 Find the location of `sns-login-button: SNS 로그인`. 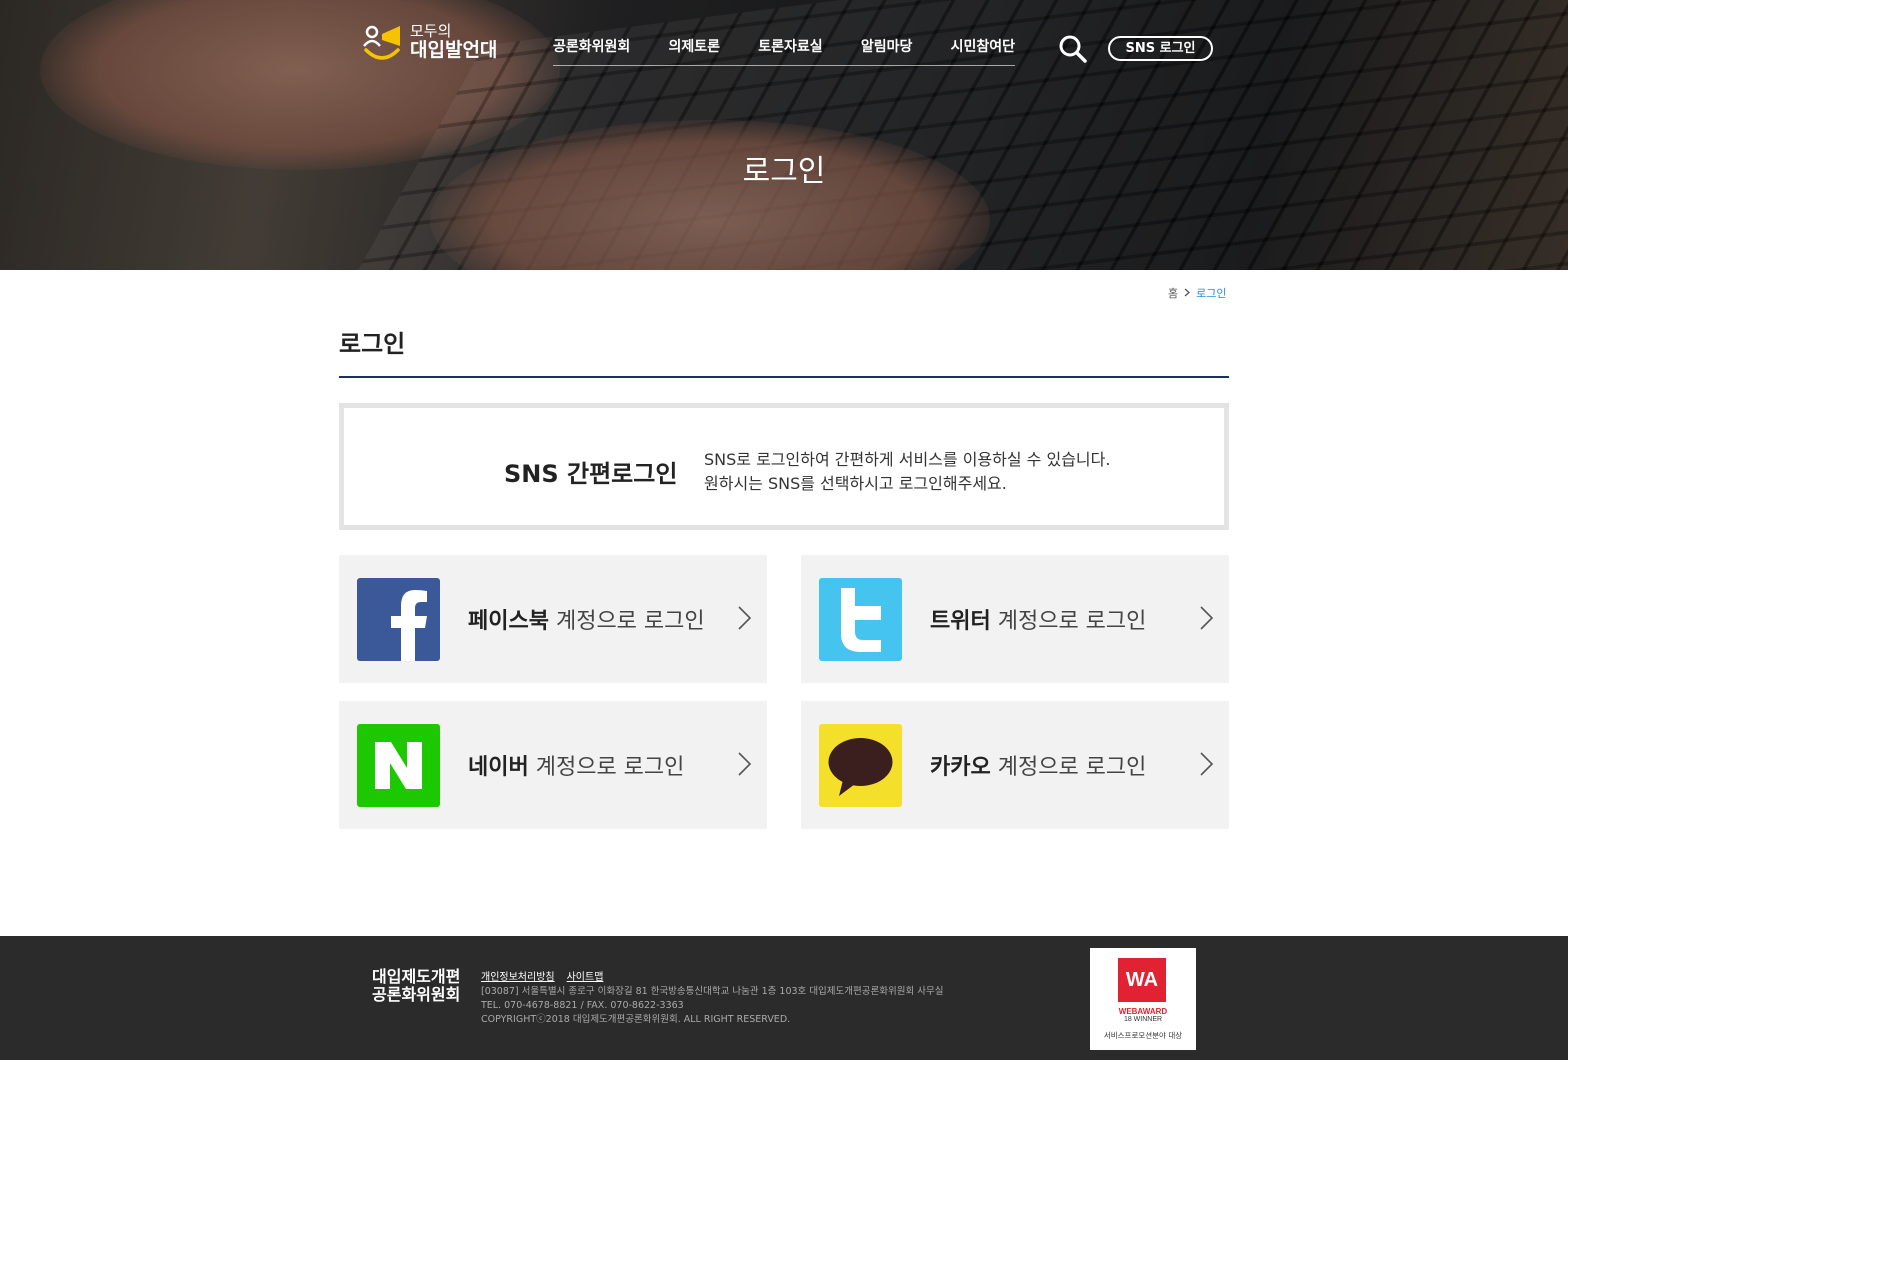

sns-login-button: SNS 로그인 is located at coordinates (1160, 48).